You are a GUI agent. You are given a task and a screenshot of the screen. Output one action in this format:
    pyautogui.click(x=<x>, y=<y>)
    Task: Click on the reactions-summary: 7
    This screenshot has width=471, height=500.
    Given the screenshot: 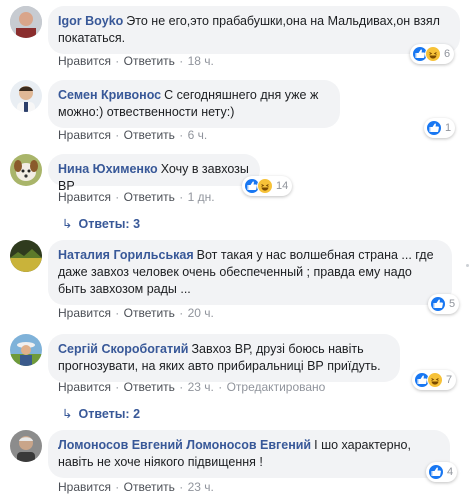 What is the action you would take?
    pyautogui.click(x=434, y=380)
    